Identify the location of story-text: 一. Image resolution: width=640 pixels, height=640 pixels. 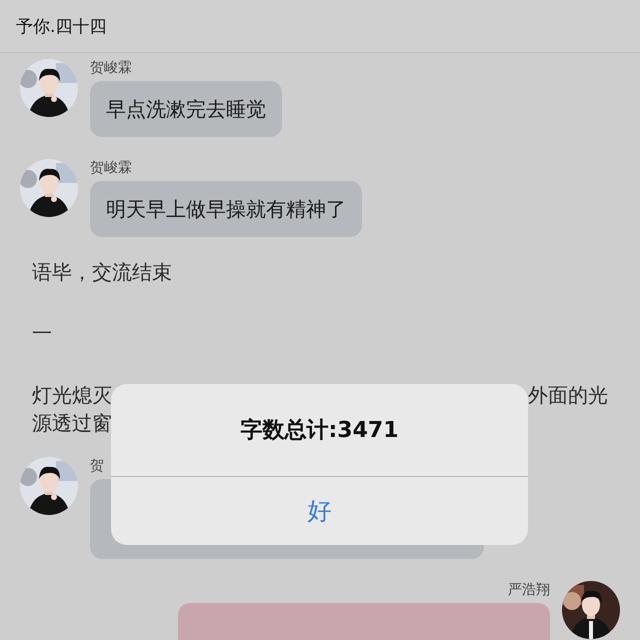
(42, 333).